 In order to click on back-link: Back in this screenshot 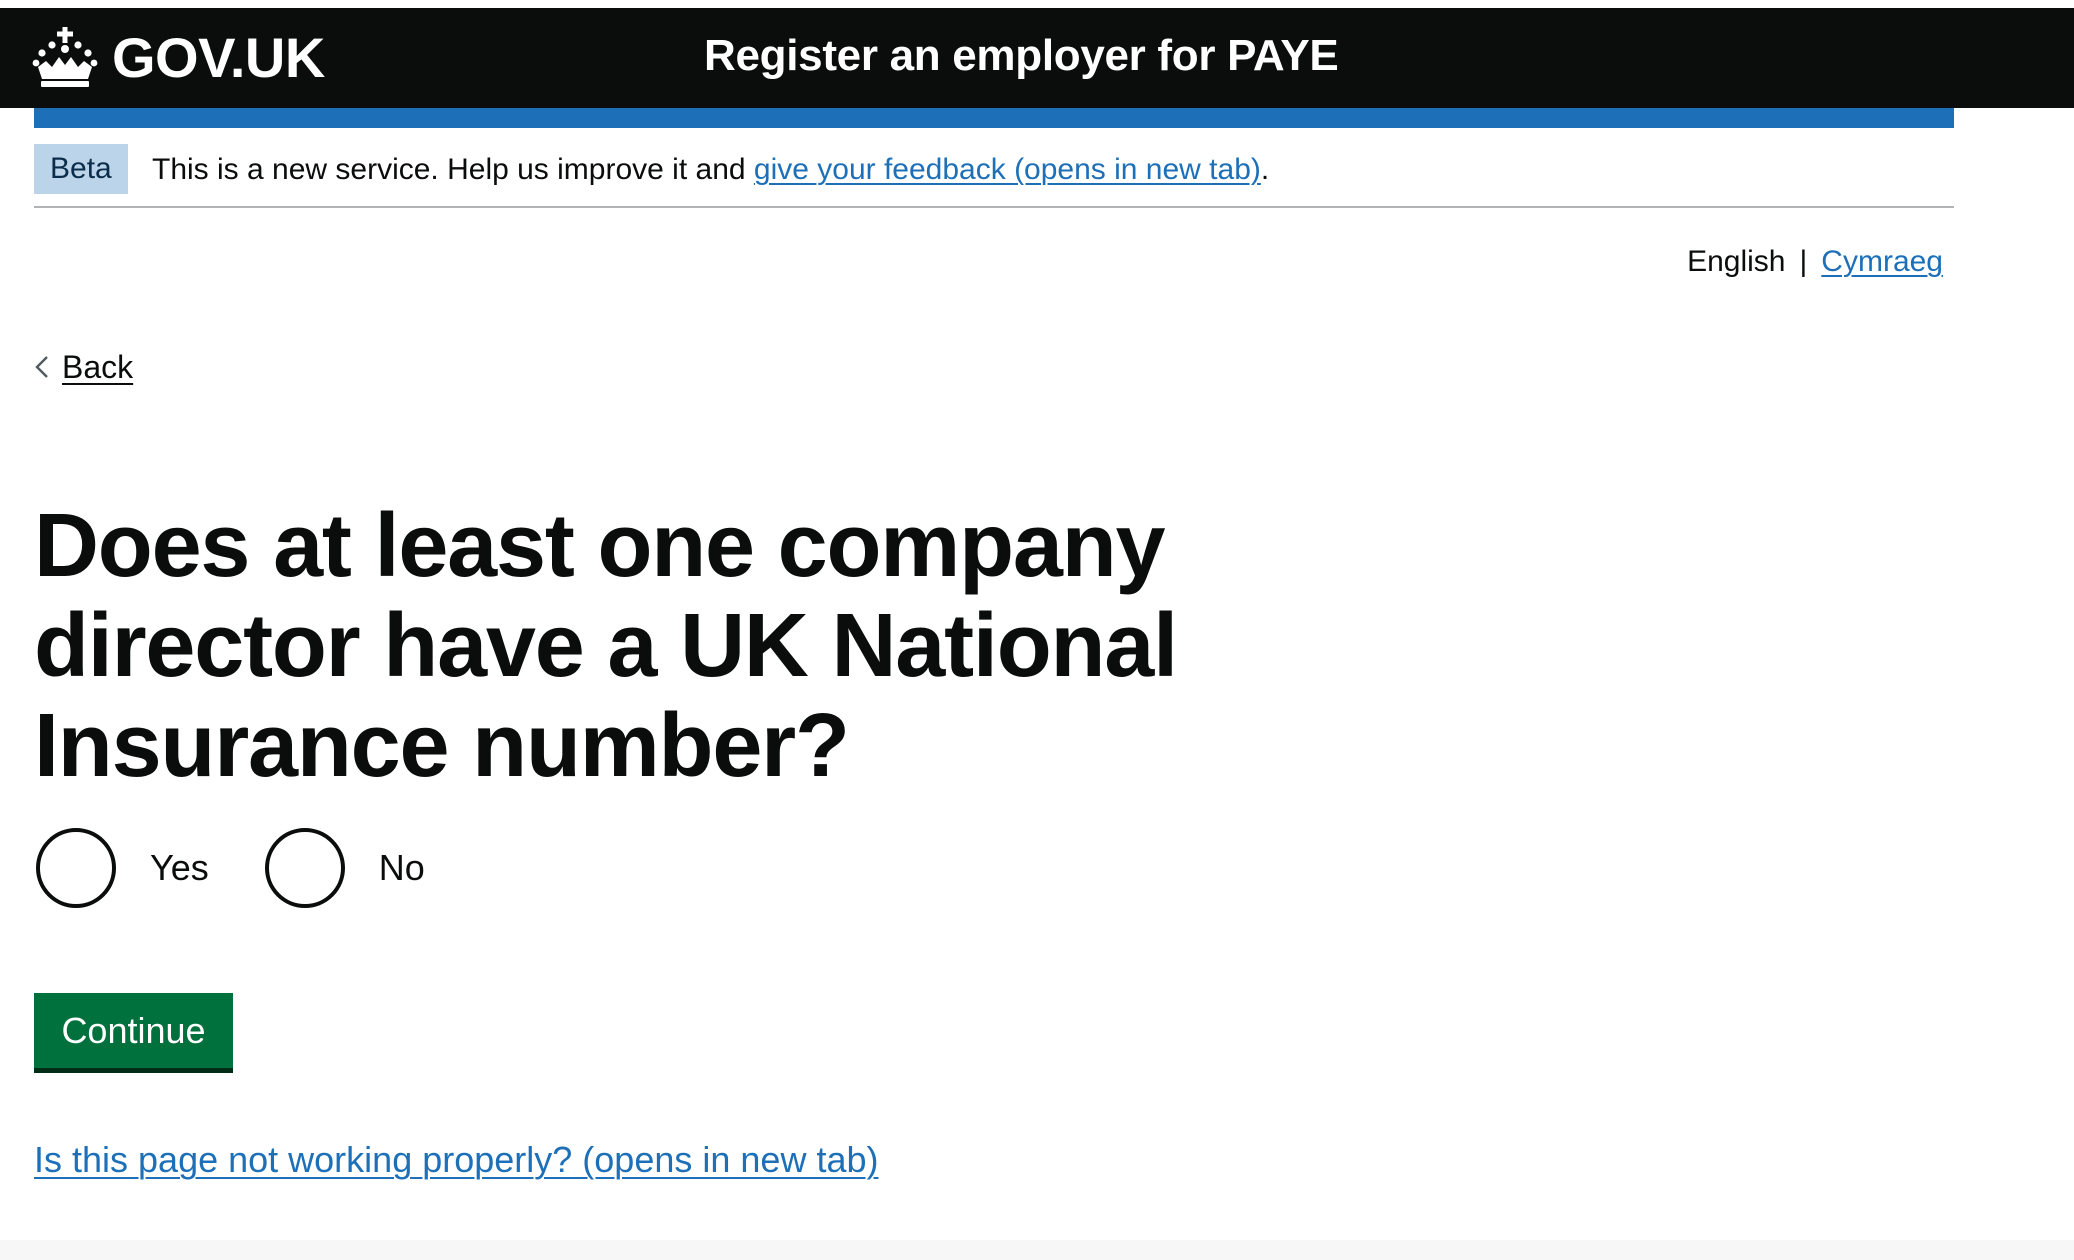, I will do `click(83, 367)`.